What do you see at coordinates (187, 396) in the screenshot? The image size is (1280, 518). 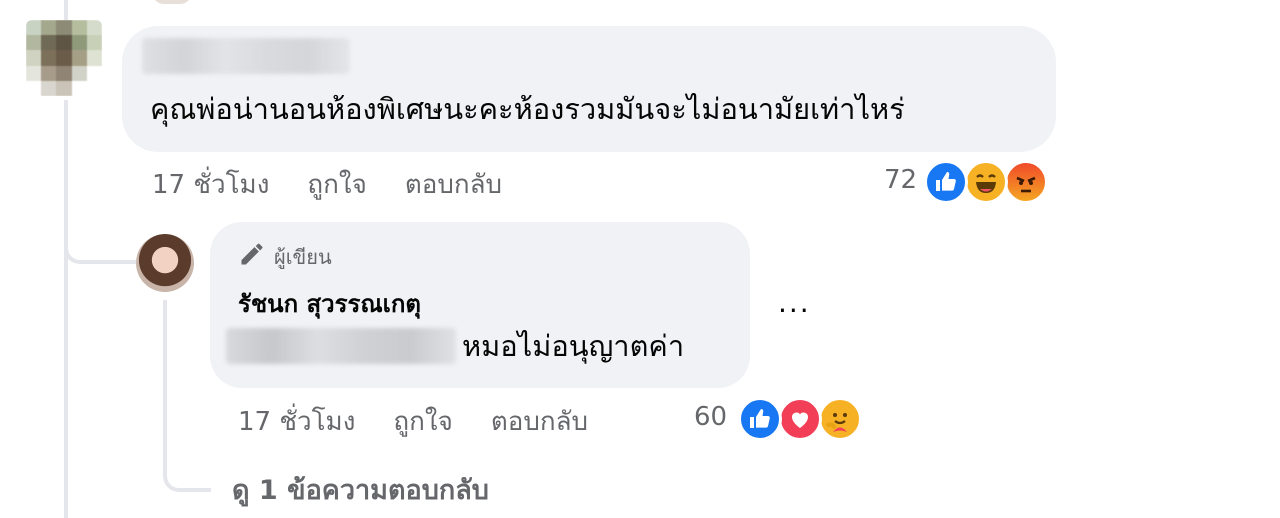 I see `thread-line-sub` at bounding box center [187, 396].